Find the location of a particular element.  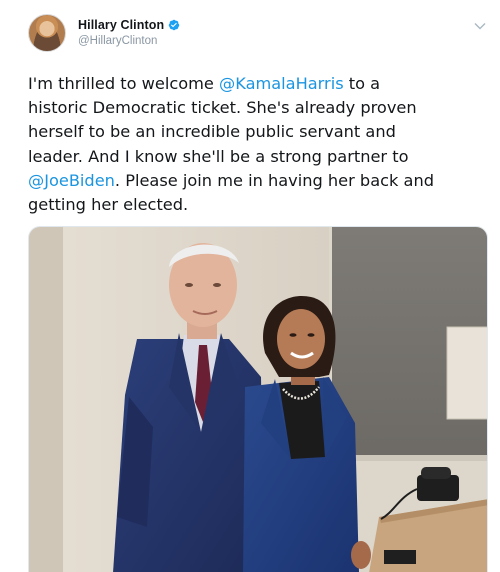

avatar is located at coordinates (47, 33).